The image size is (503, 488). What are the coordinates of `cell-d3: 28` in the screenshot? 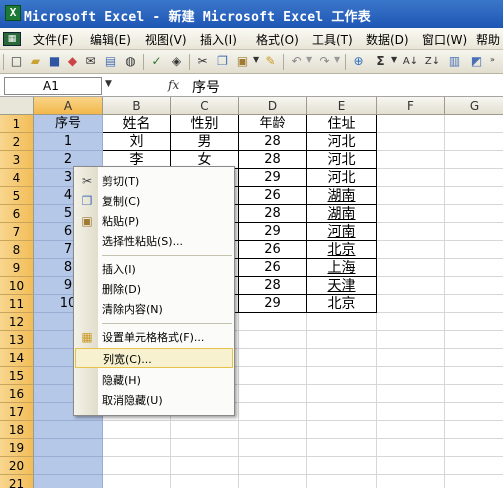 It's located at (273, 160).